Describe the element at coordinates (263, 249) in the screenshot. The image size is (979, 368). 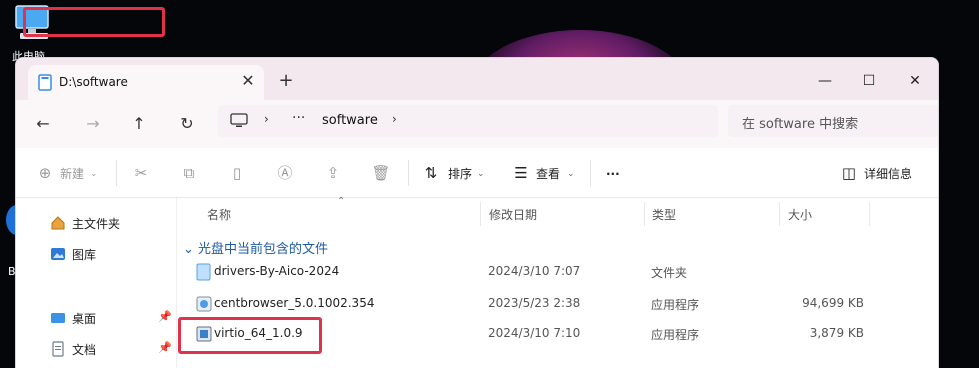
I see `group-header-label: 光盘中当前包含的文件` at that location.